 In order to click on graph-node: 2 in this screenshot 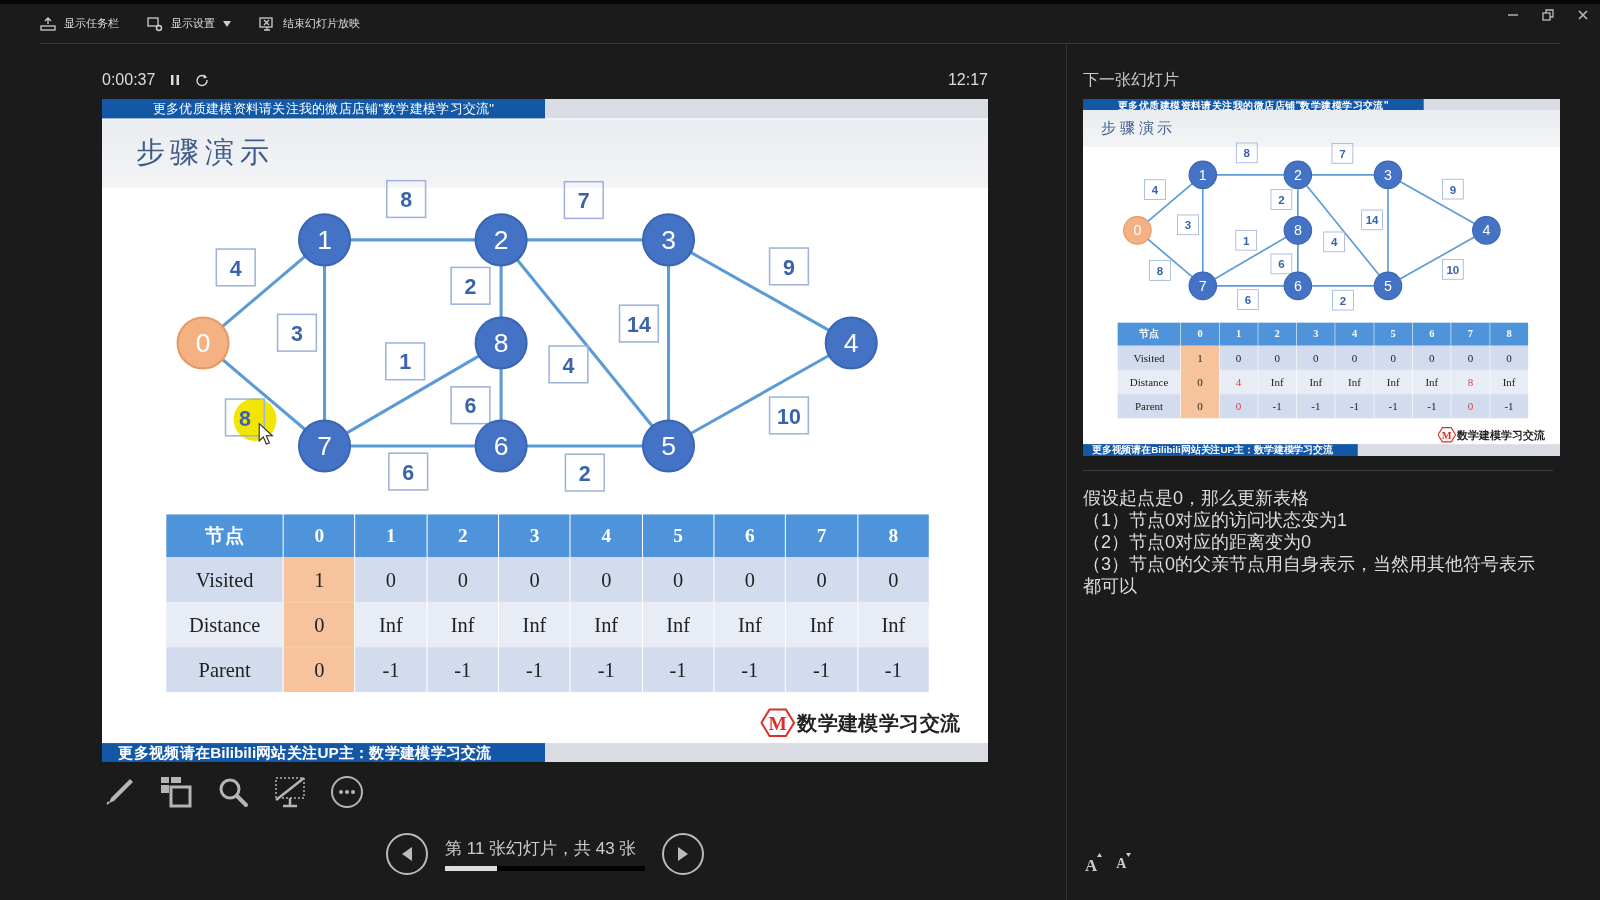, I will do `click(501, 240)`.